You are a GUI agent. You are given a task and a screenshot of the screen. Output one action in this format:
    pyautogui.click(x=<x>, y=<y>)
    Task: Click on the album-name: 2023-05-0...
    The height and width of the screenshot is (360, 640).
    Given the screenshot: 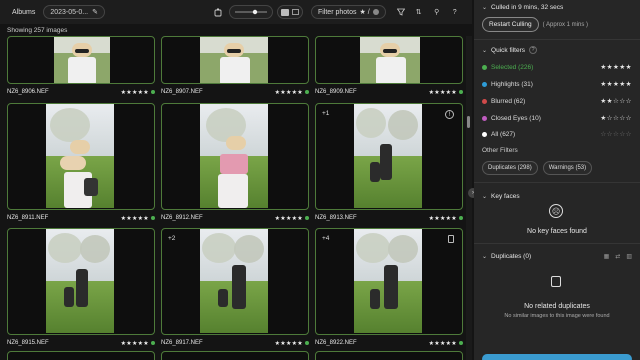 What is the action you would take?
    pyautogui.click(x=69, y=12)
    